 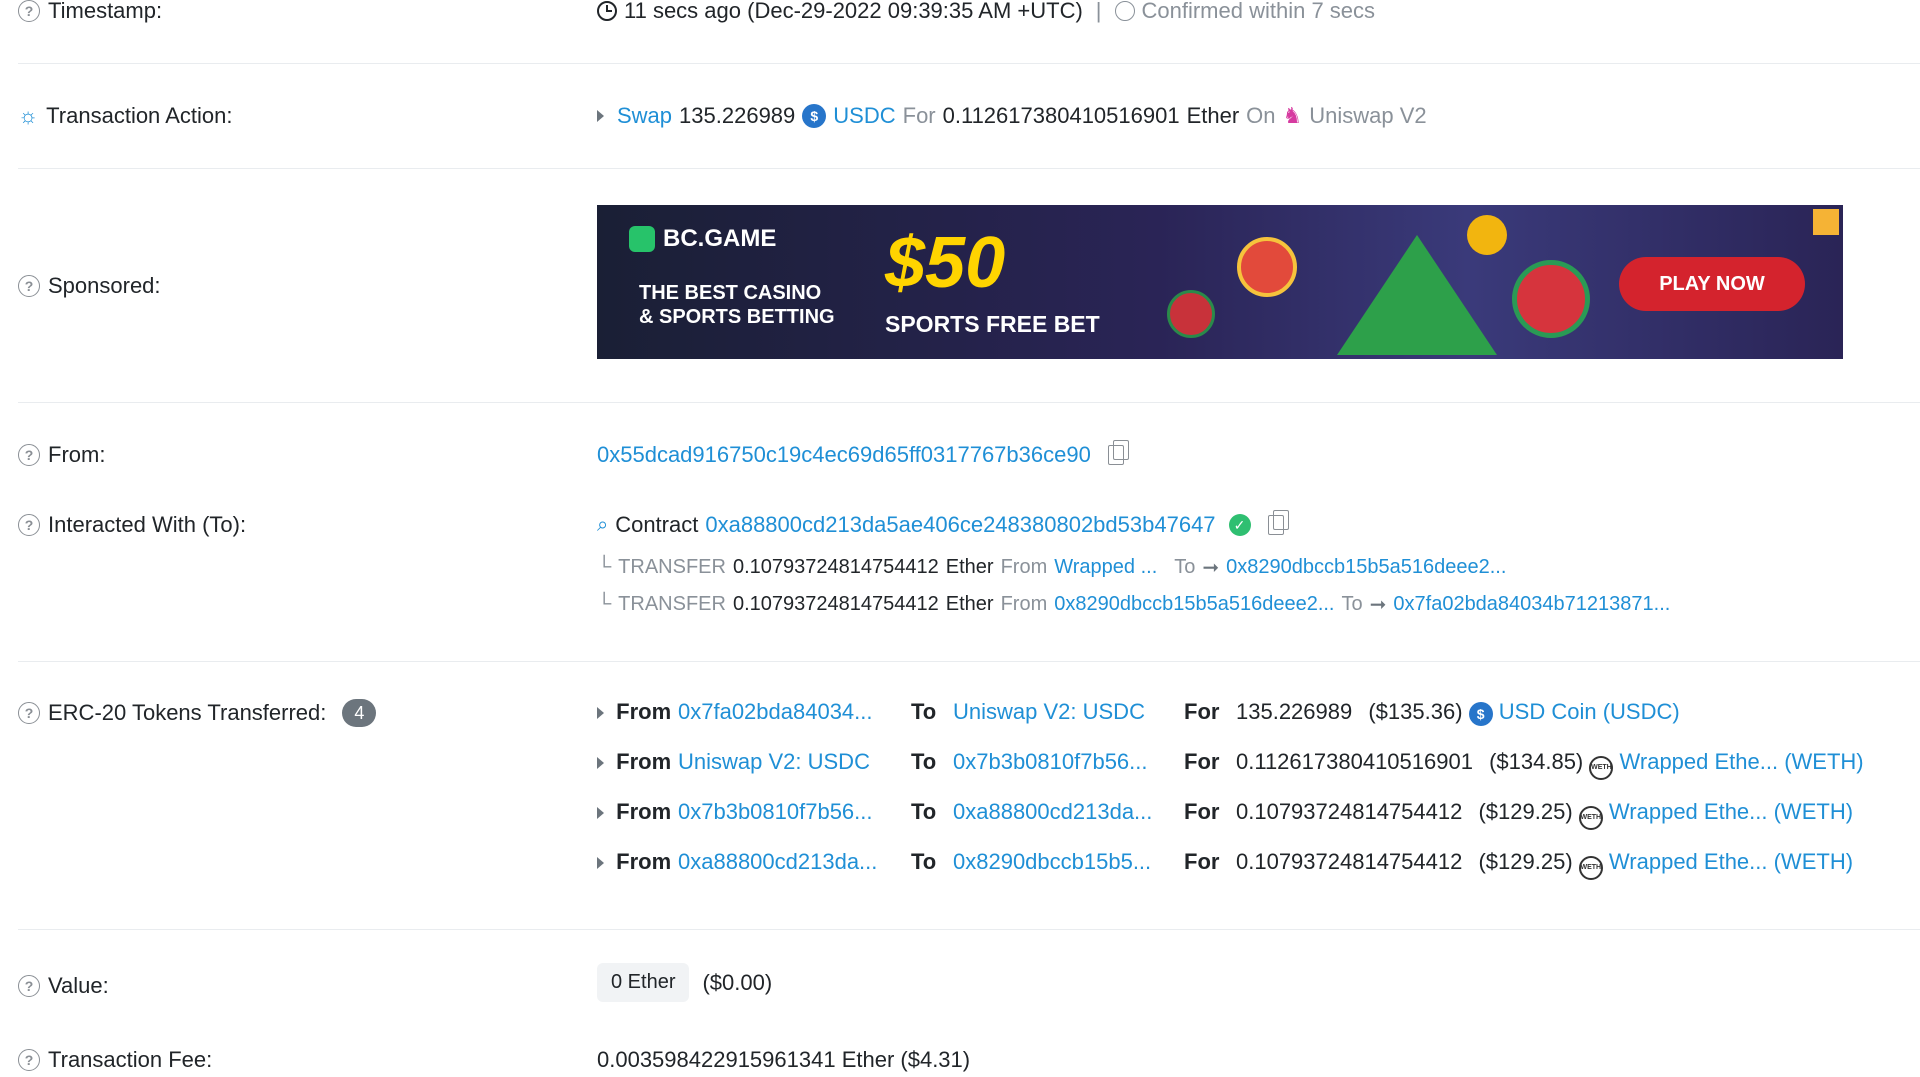 What do you see at coordinates (774, 762) in the screenshot?
I see `row-from-link: Uniswap V2: USDC` at bounding box center [774, 762].